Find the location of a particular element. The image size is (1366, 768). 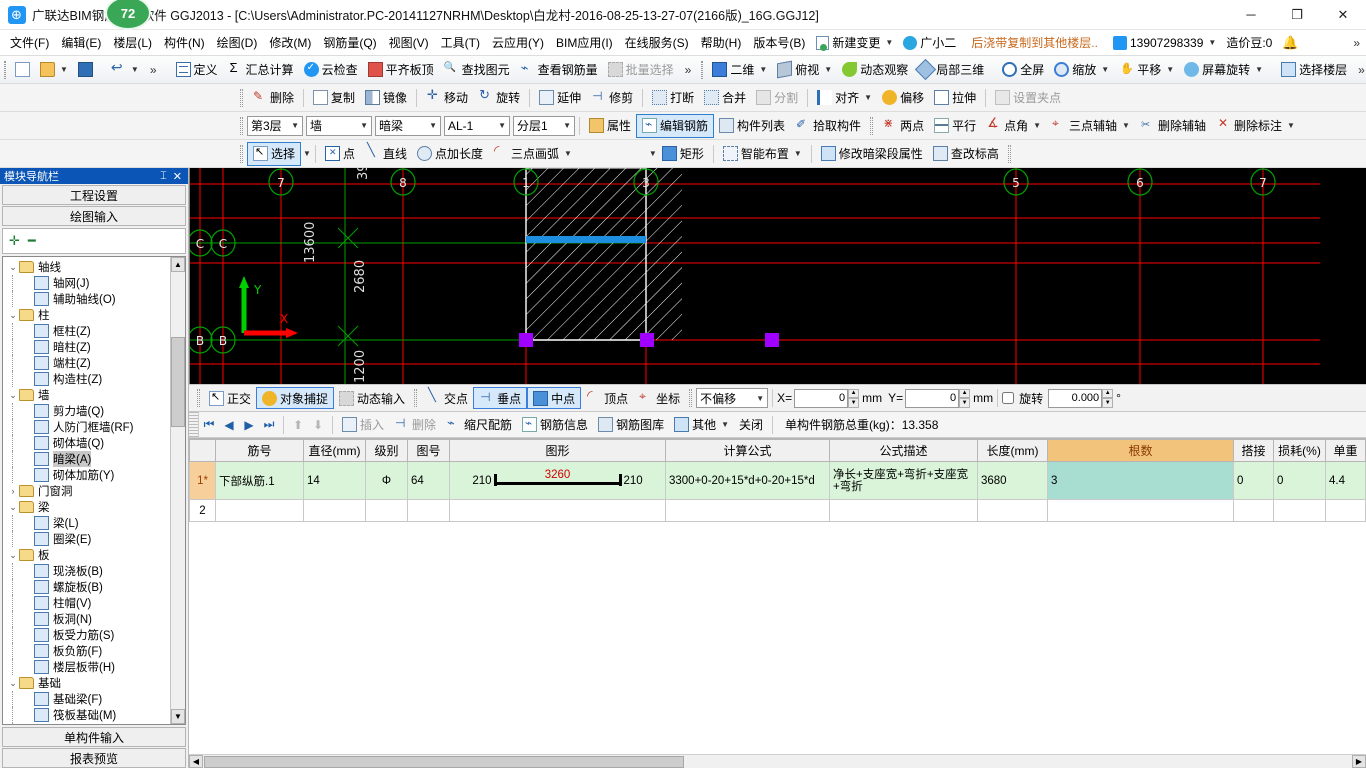

point-length-button: 点加长度 is located at coordinates (450, 154).